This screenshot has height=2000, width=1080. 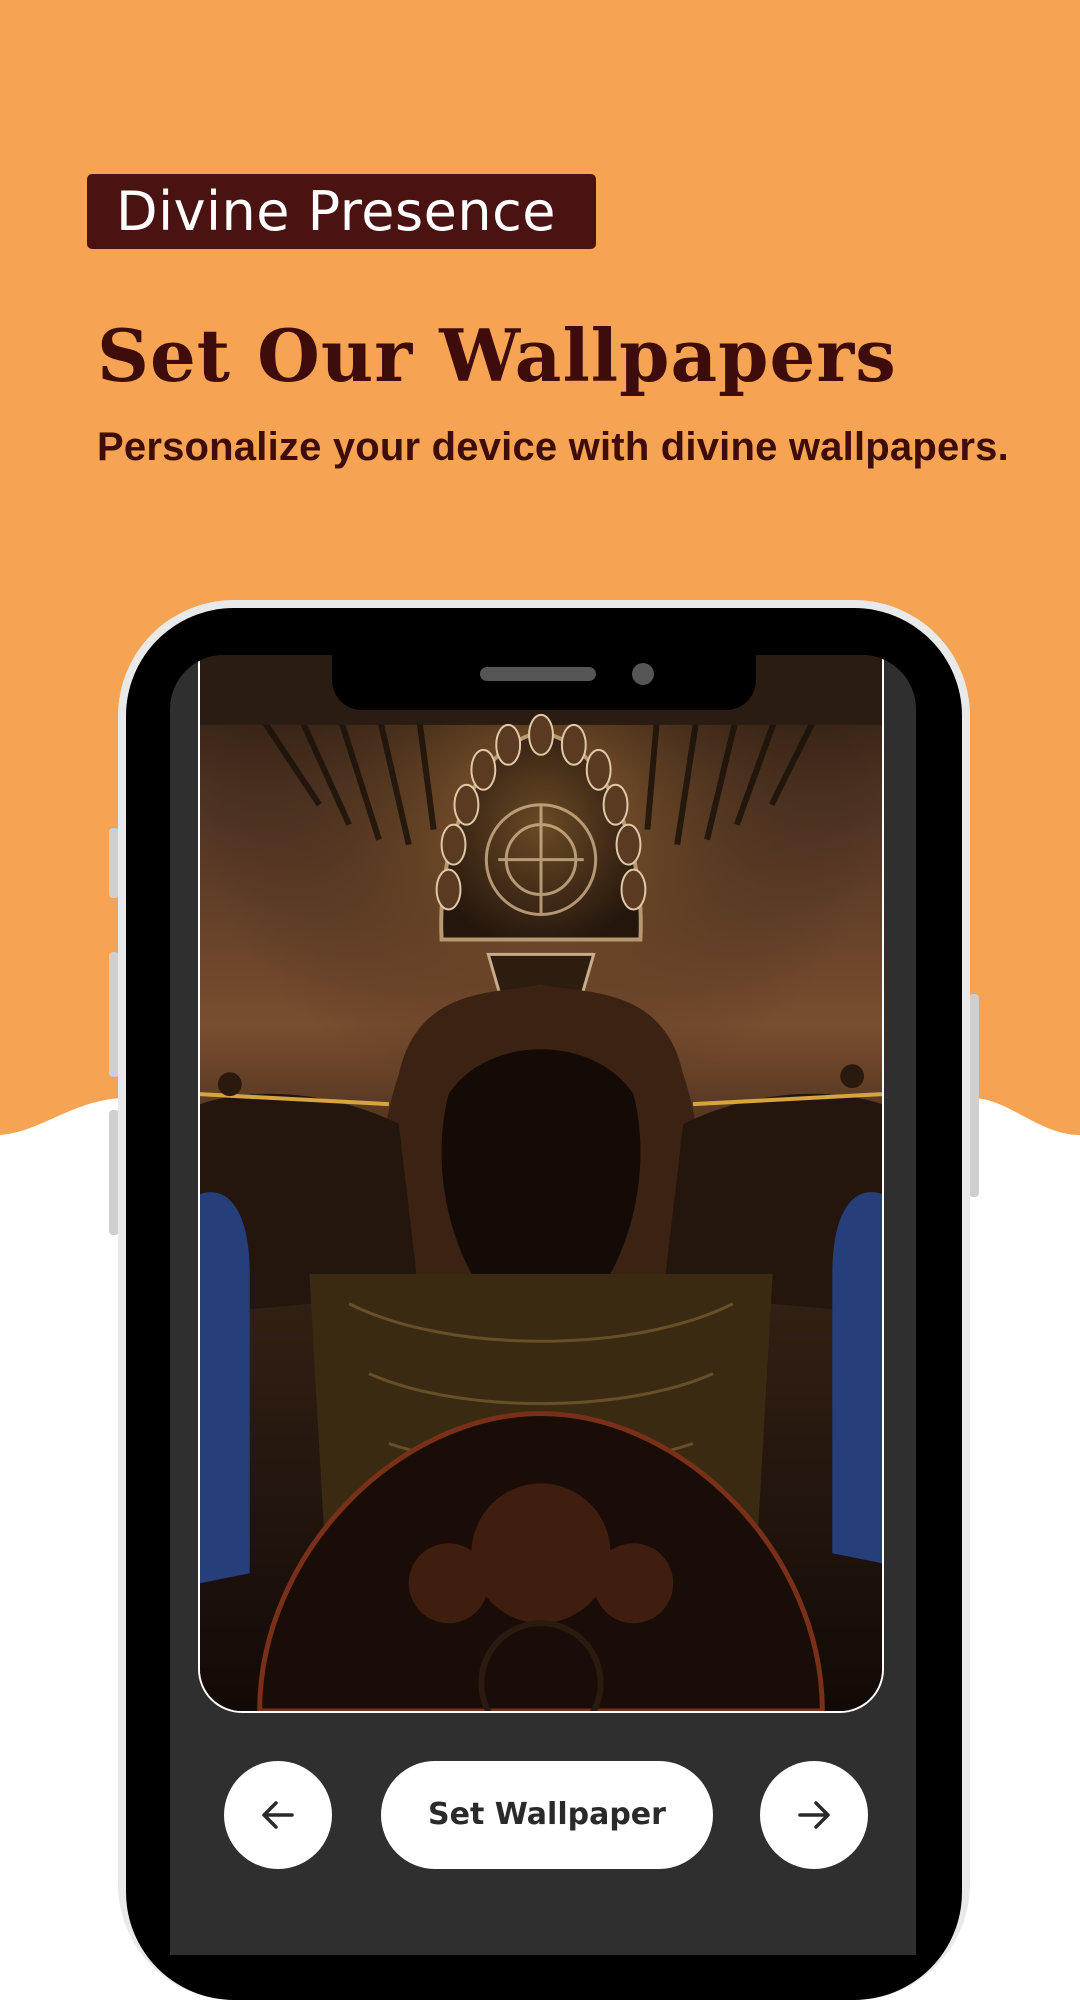 I want to click on set-wallpaper-button: Set Wallpaper, so click(x=547, y=1815).